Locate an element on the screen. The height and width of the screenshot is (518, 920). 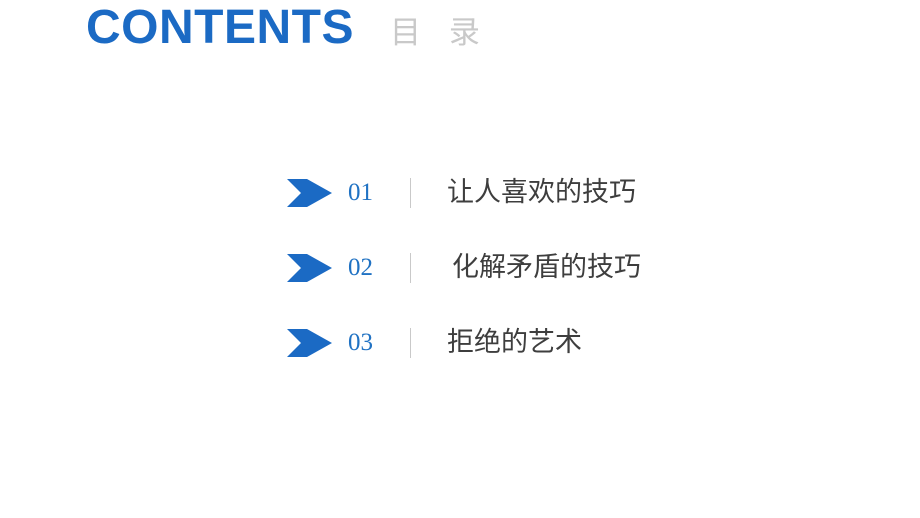
list-item-number: 01 is located at coordinates (360, 192).